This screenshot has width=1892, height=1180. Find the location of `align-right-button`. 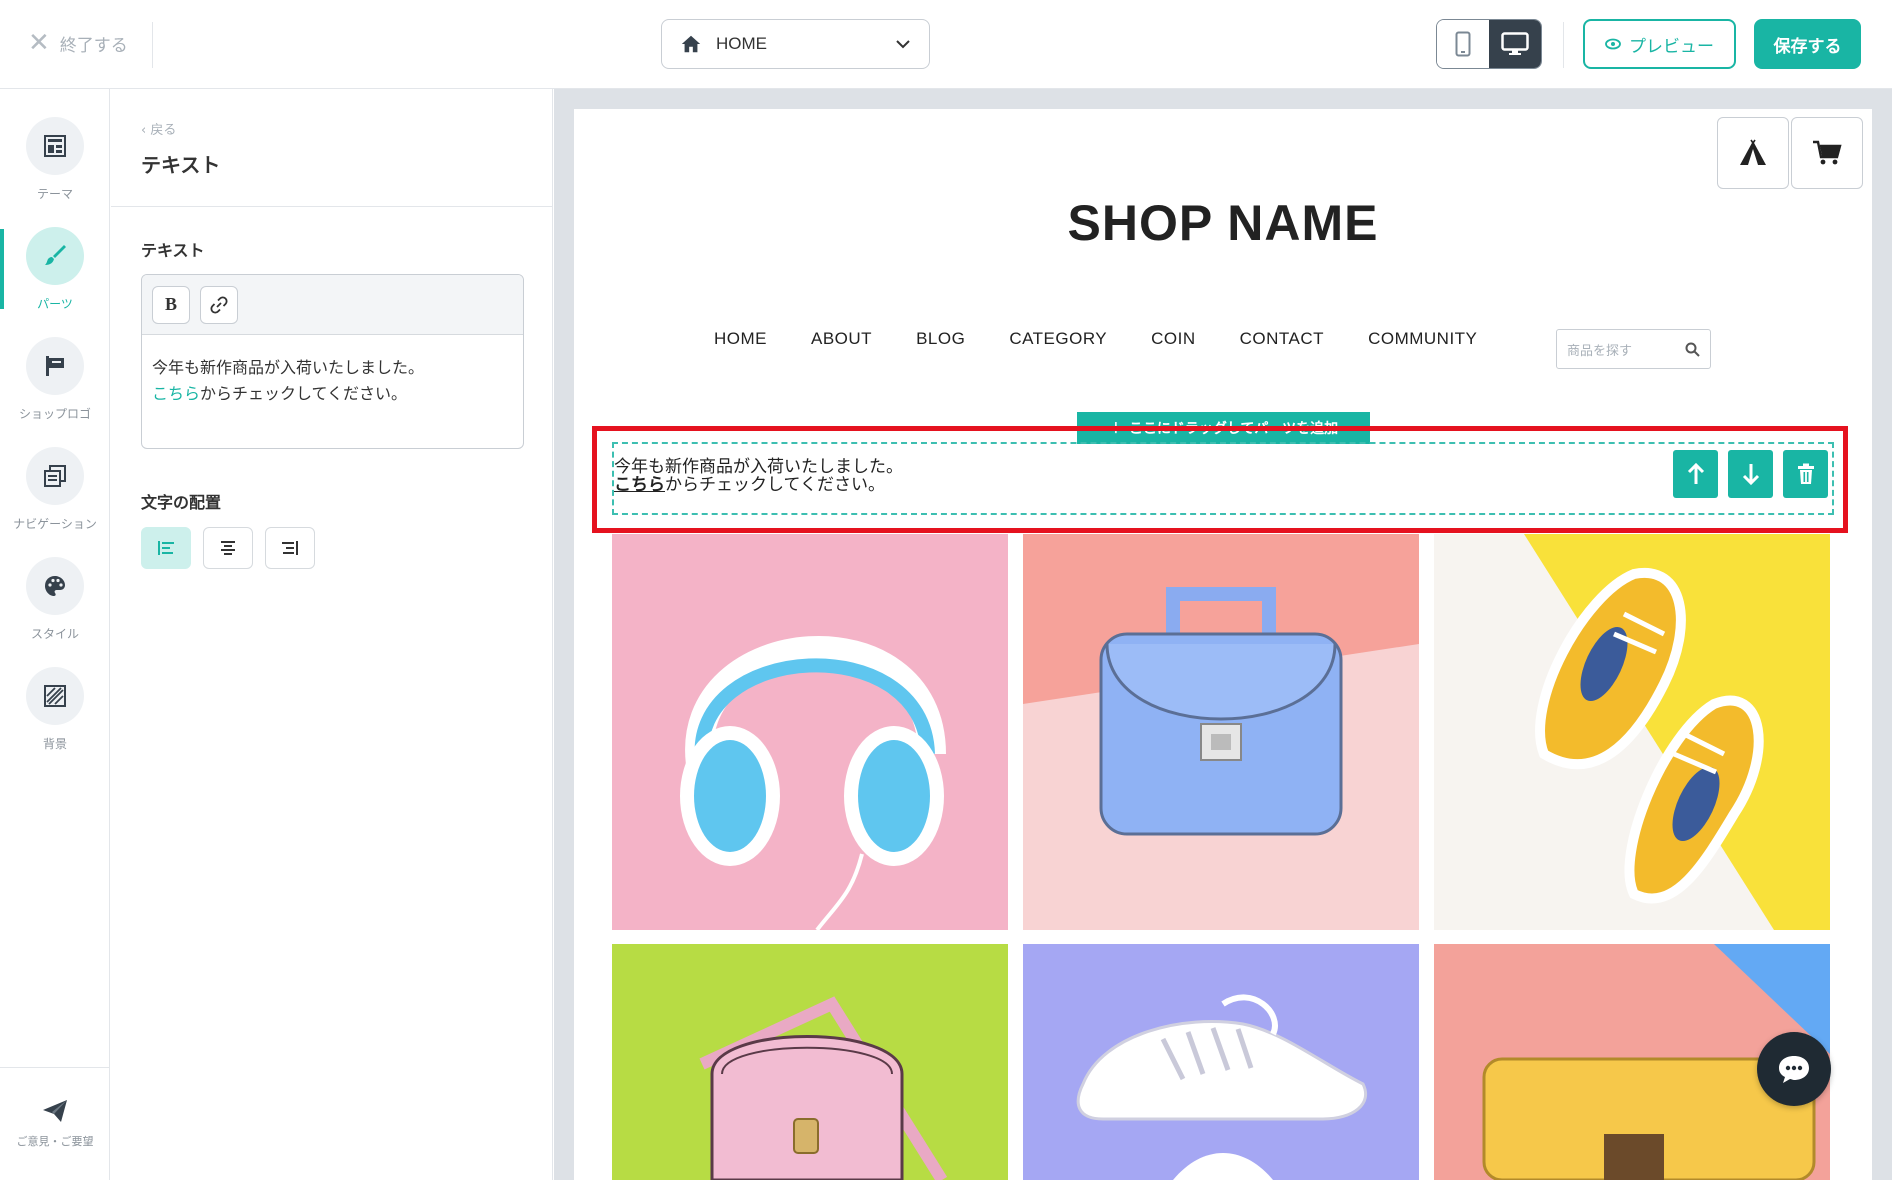

align-right-button is located at coordinates (290, 548).